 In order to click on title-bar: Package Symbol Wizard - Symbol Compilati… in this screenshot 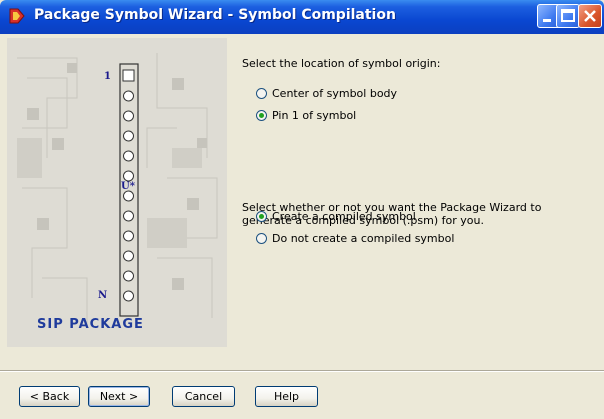, I will do `click(302, 17)`.